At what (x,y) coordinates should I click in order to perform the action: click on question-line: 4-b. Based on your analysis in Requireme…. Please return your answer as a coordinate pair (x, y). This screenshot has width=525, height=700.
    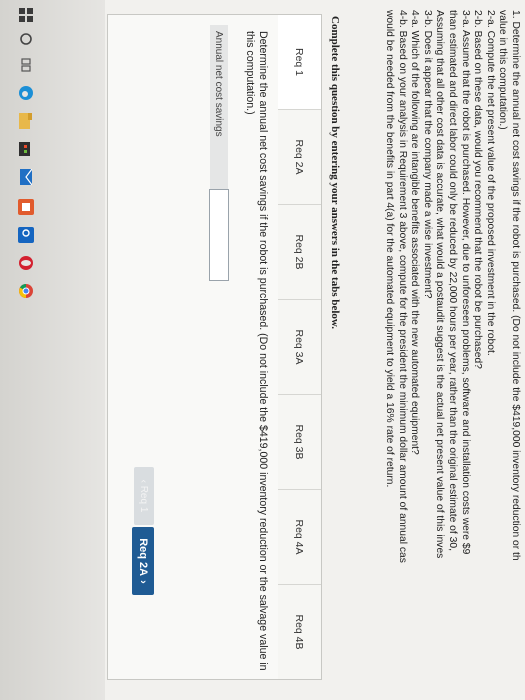
    Looking at the image, I should click on (402, 286).